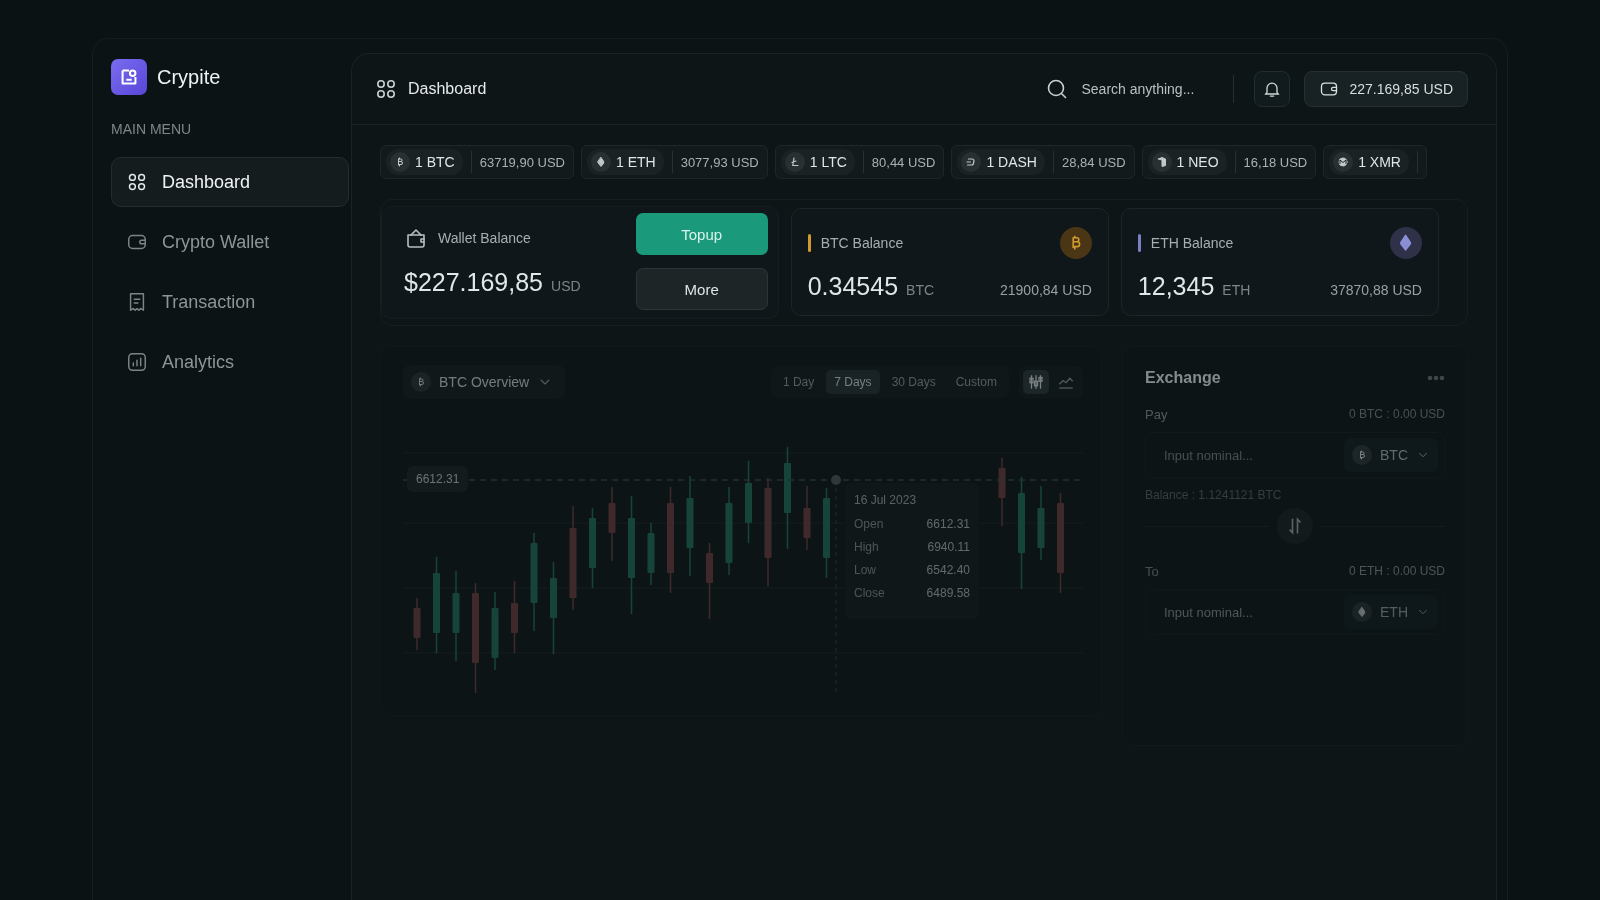  I want to click on coin-price: 3077,93 USD, so click(719, 162).